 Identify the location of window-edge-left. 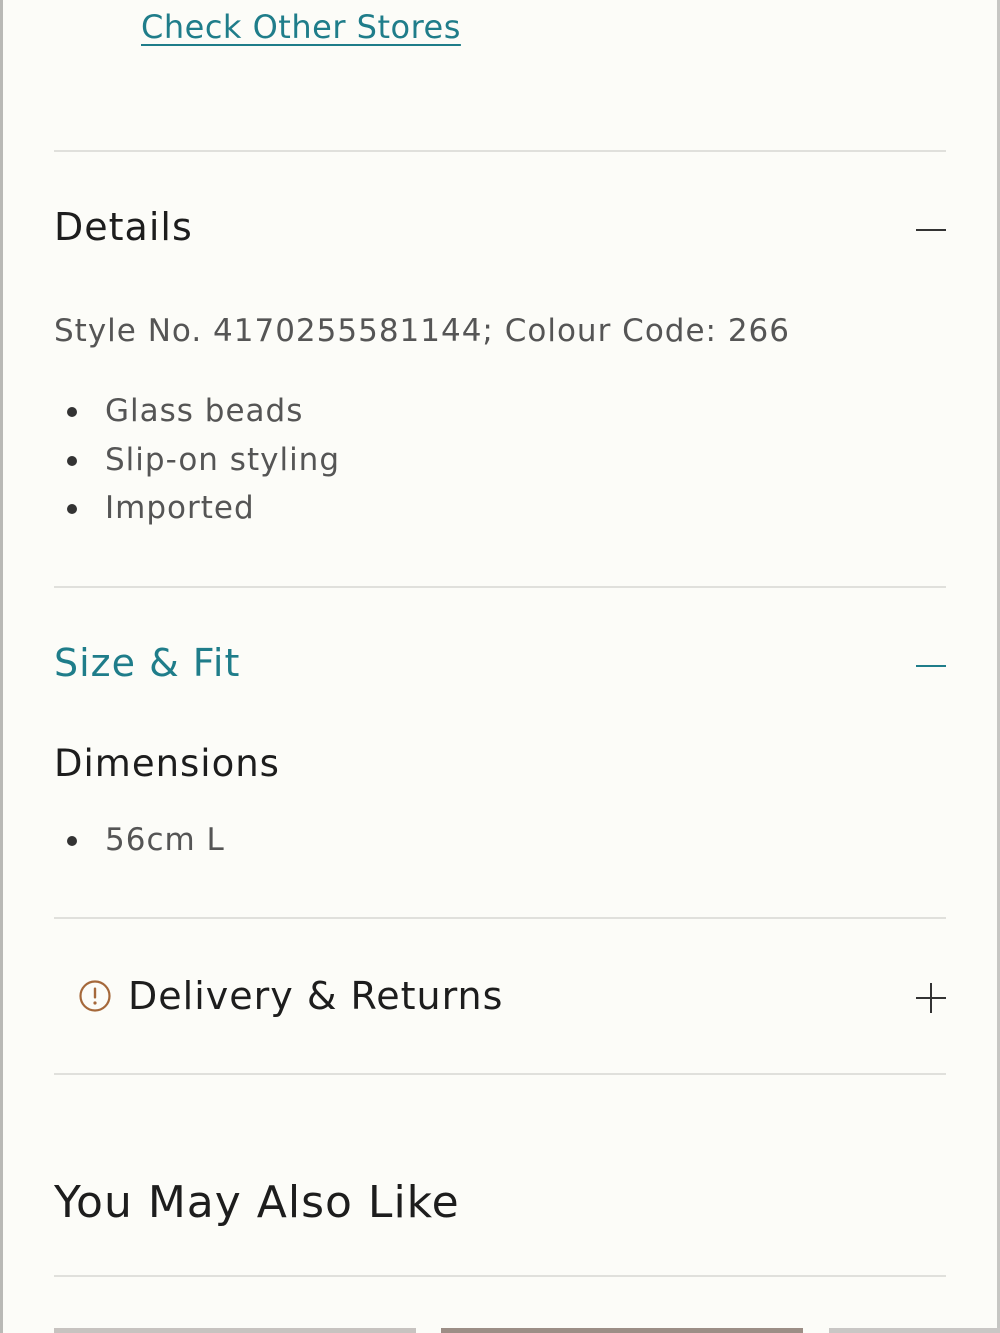
(1, 666).